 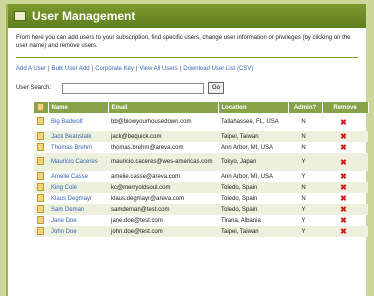 What do you see at coordinates (78, 162) in the screenshot?
I see `user-name-link: Mauricio Caceres` at bounding box center [78, 162].